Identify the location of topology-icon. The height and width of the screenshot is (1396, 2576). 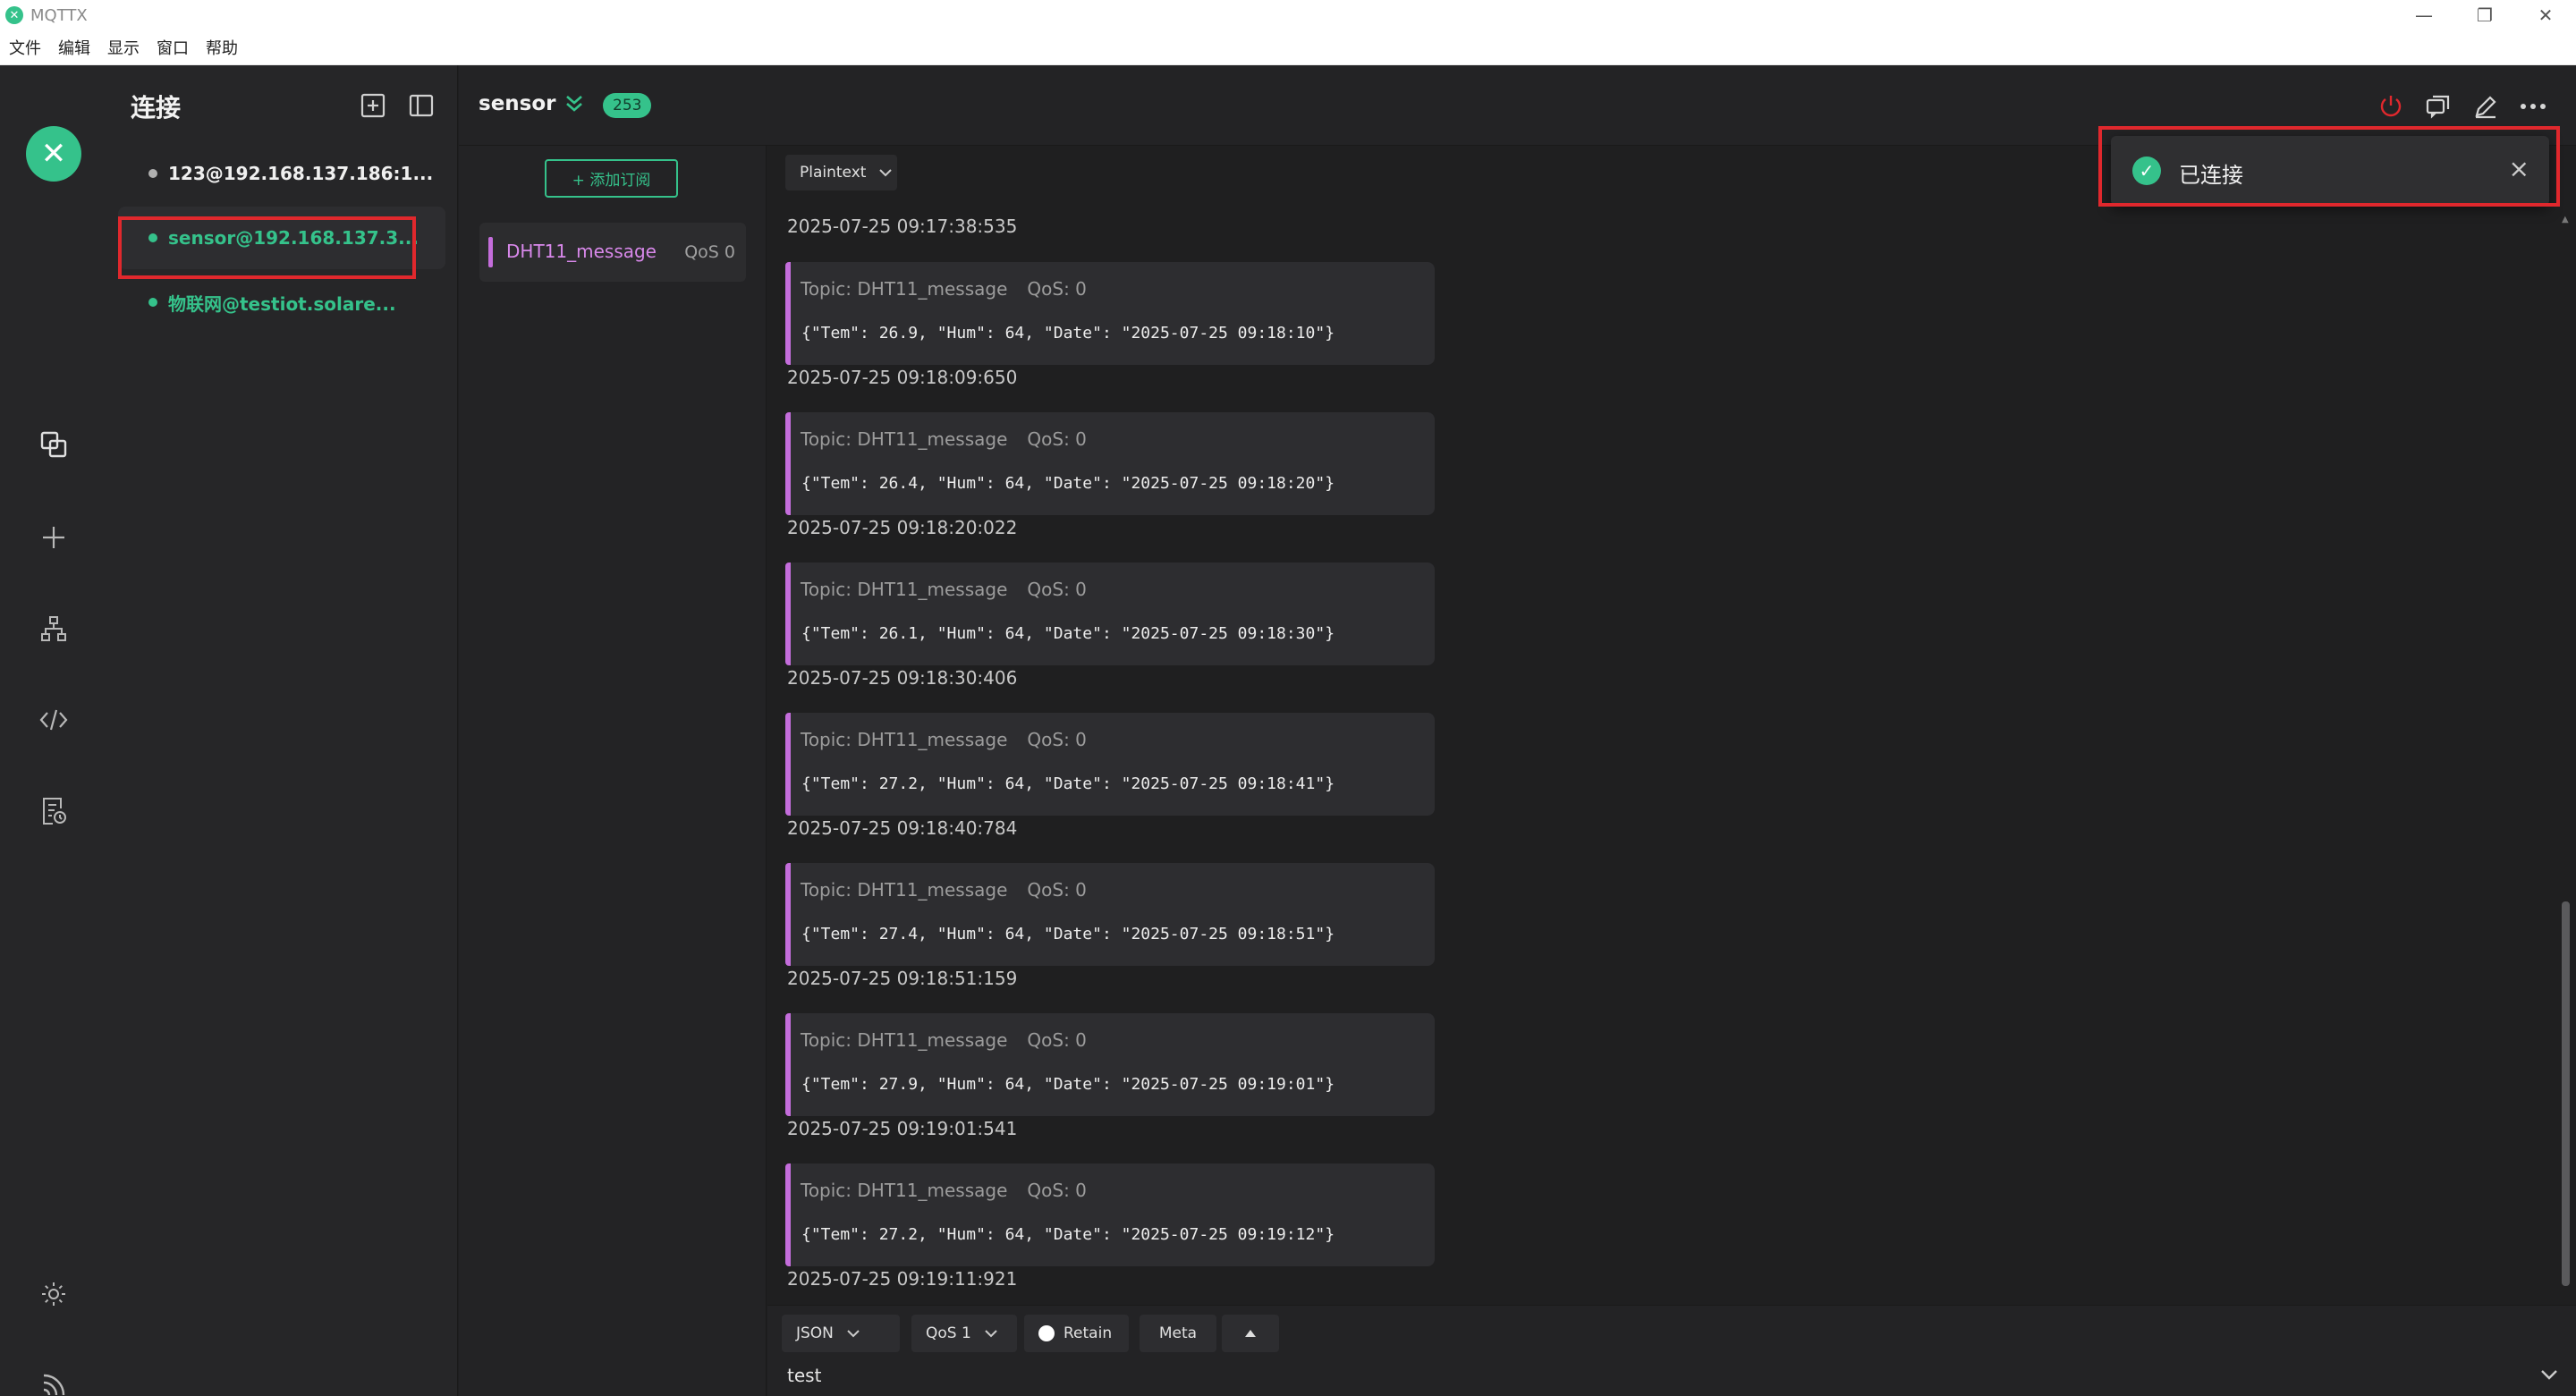
(53, 628).